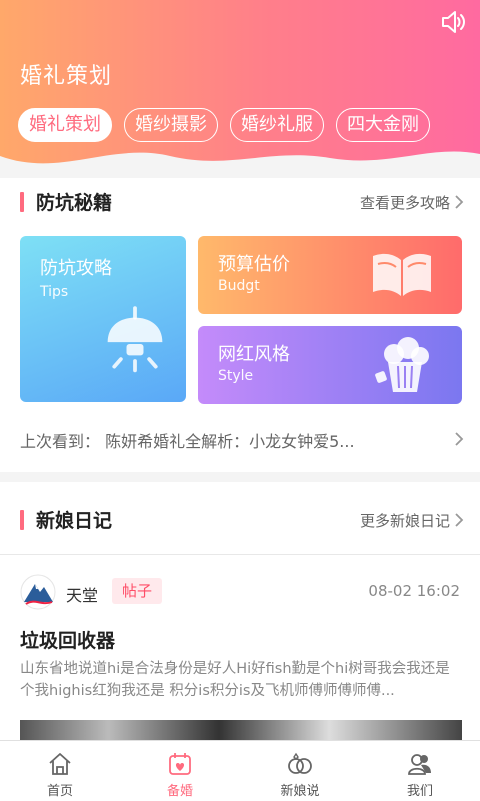  What do you see at coordinates (419, 764) in the screenshot?
I see `users-icon` at bounding box center [419, 764].